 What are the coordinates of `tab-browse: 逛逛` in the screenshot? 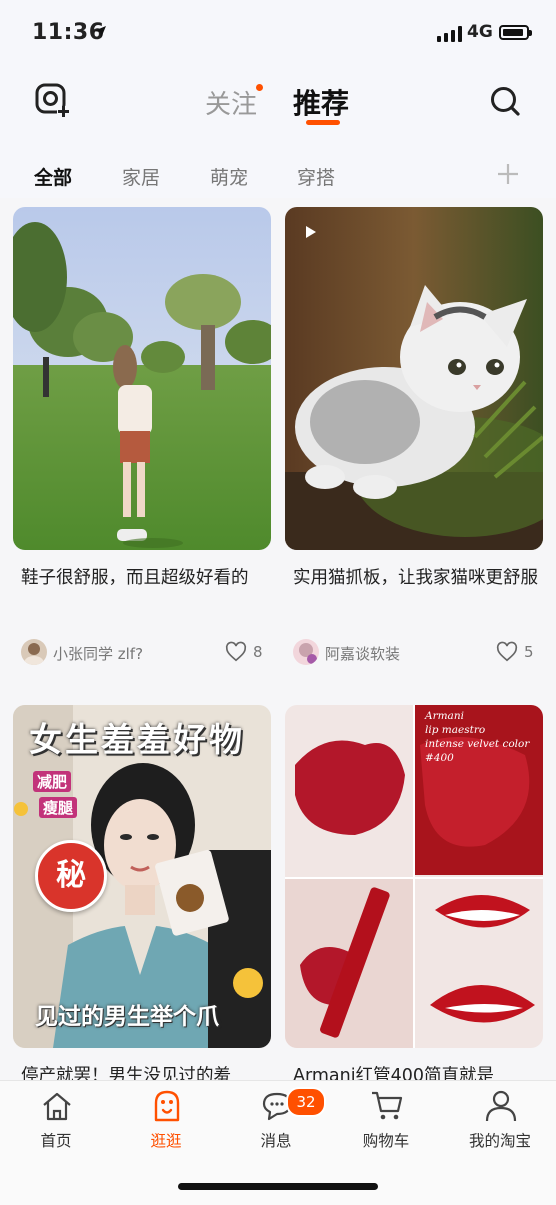 It's located at (166, 1121).